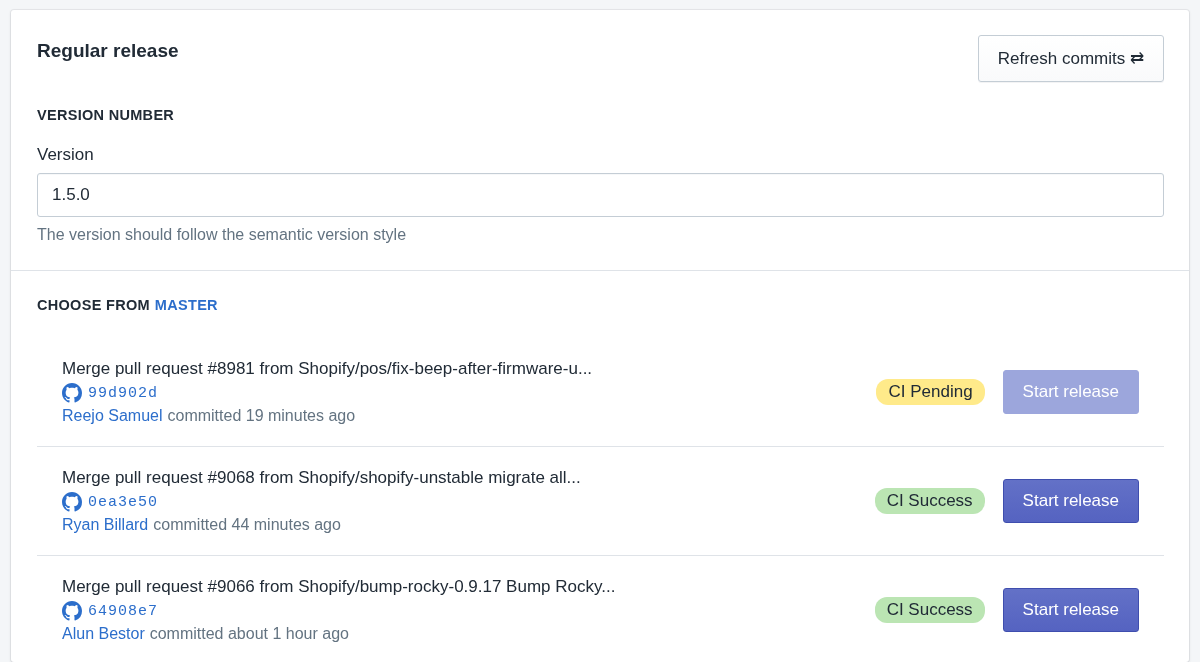 This screenshot has height=662, width=1200. I want to click on field-hint: The version should follow the semantic version style, so click(222, 235).